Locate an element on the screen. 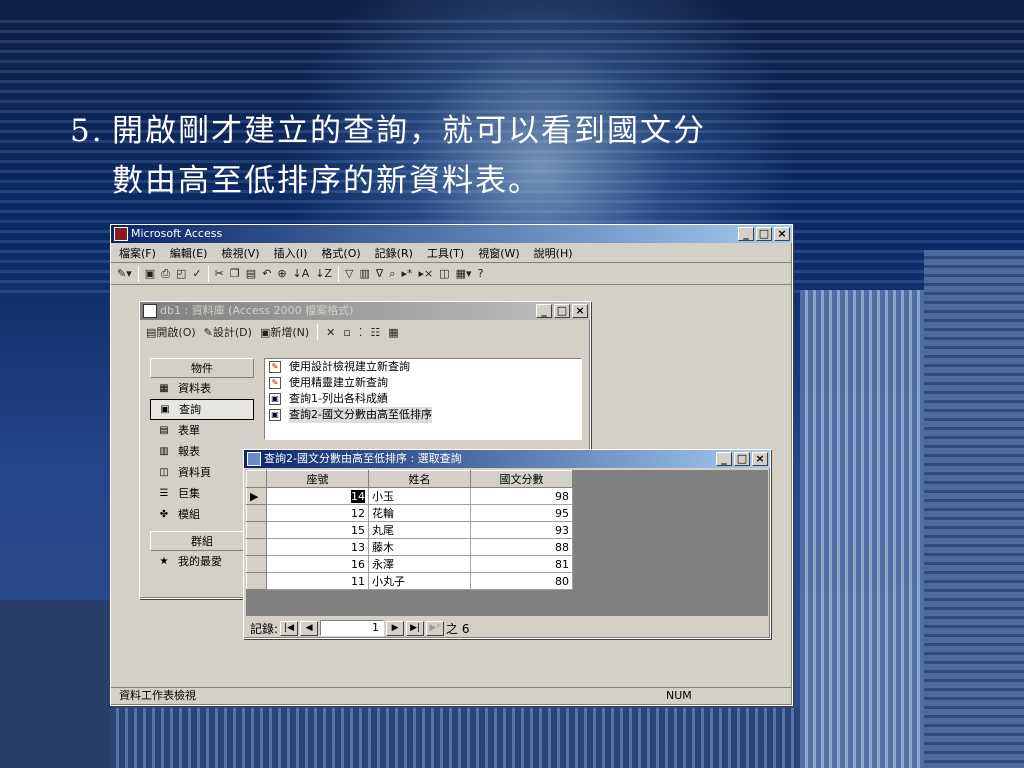 The image size is (1024, 768). query-titlebar: 查詢2-國文分數由高至低排序 : 選取查詢 _ □ × is located at coordinates (507, 459).